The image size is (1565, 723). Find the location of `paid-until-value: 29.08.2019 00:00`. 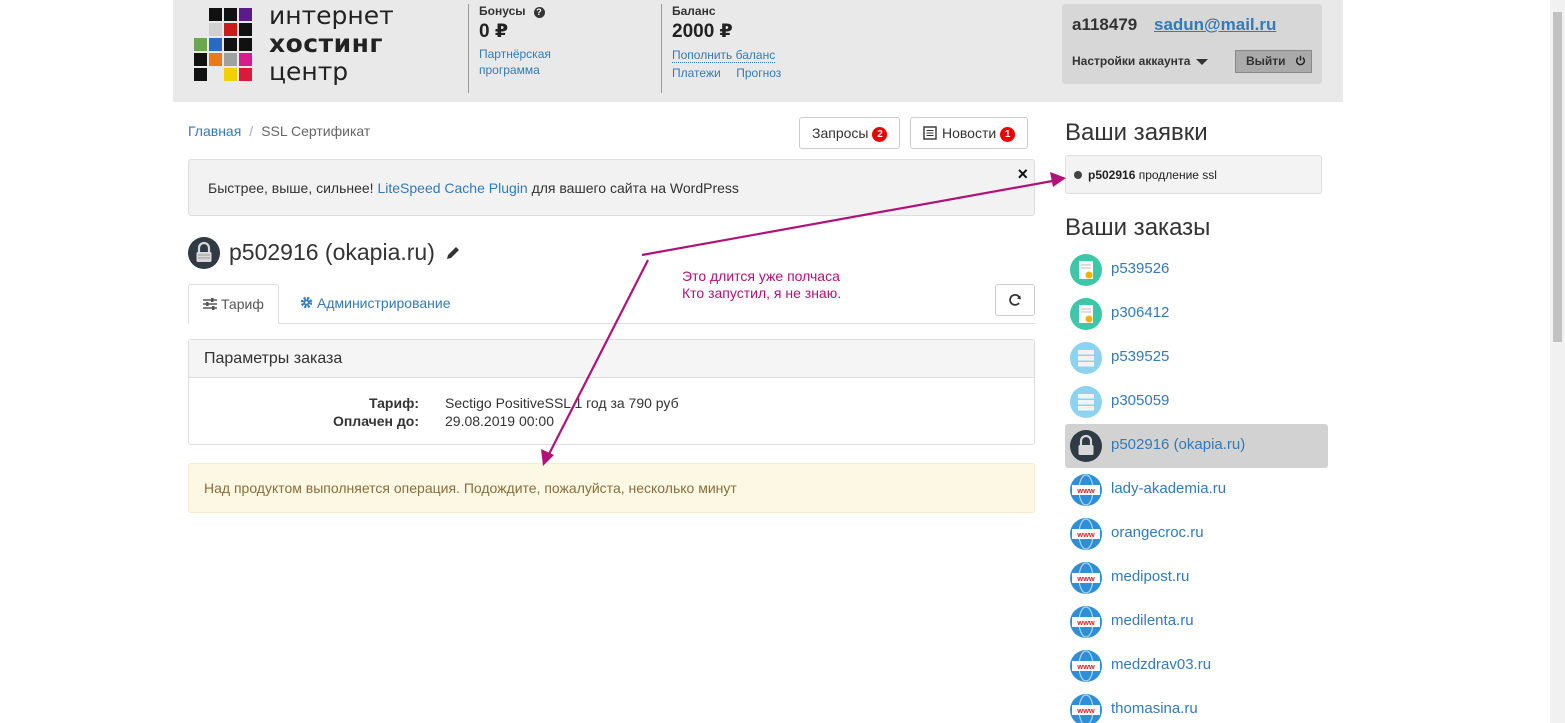

paid-until-value: 29.08.2019 00:00 is located at coordinates (499, 421).